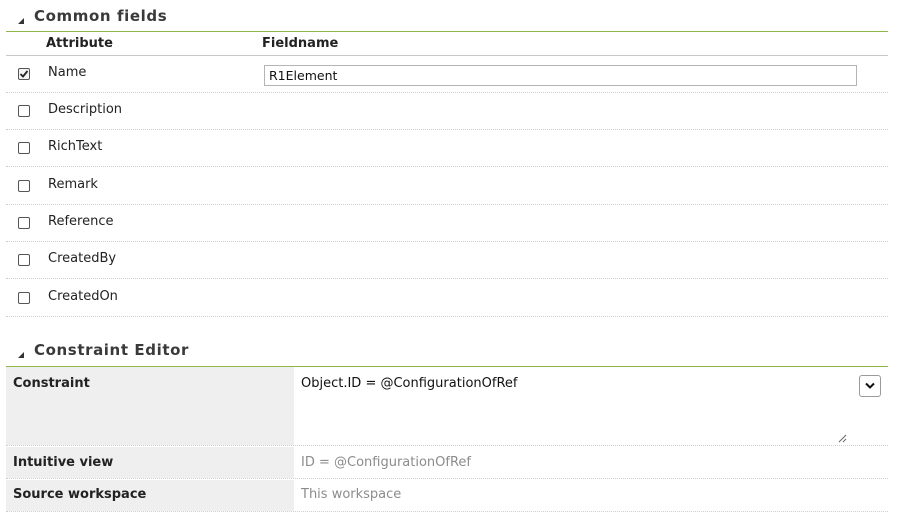  Describe the element at coordinates (150, 406) in the screenshot. I see `constraint-label: Constraint` at that location.